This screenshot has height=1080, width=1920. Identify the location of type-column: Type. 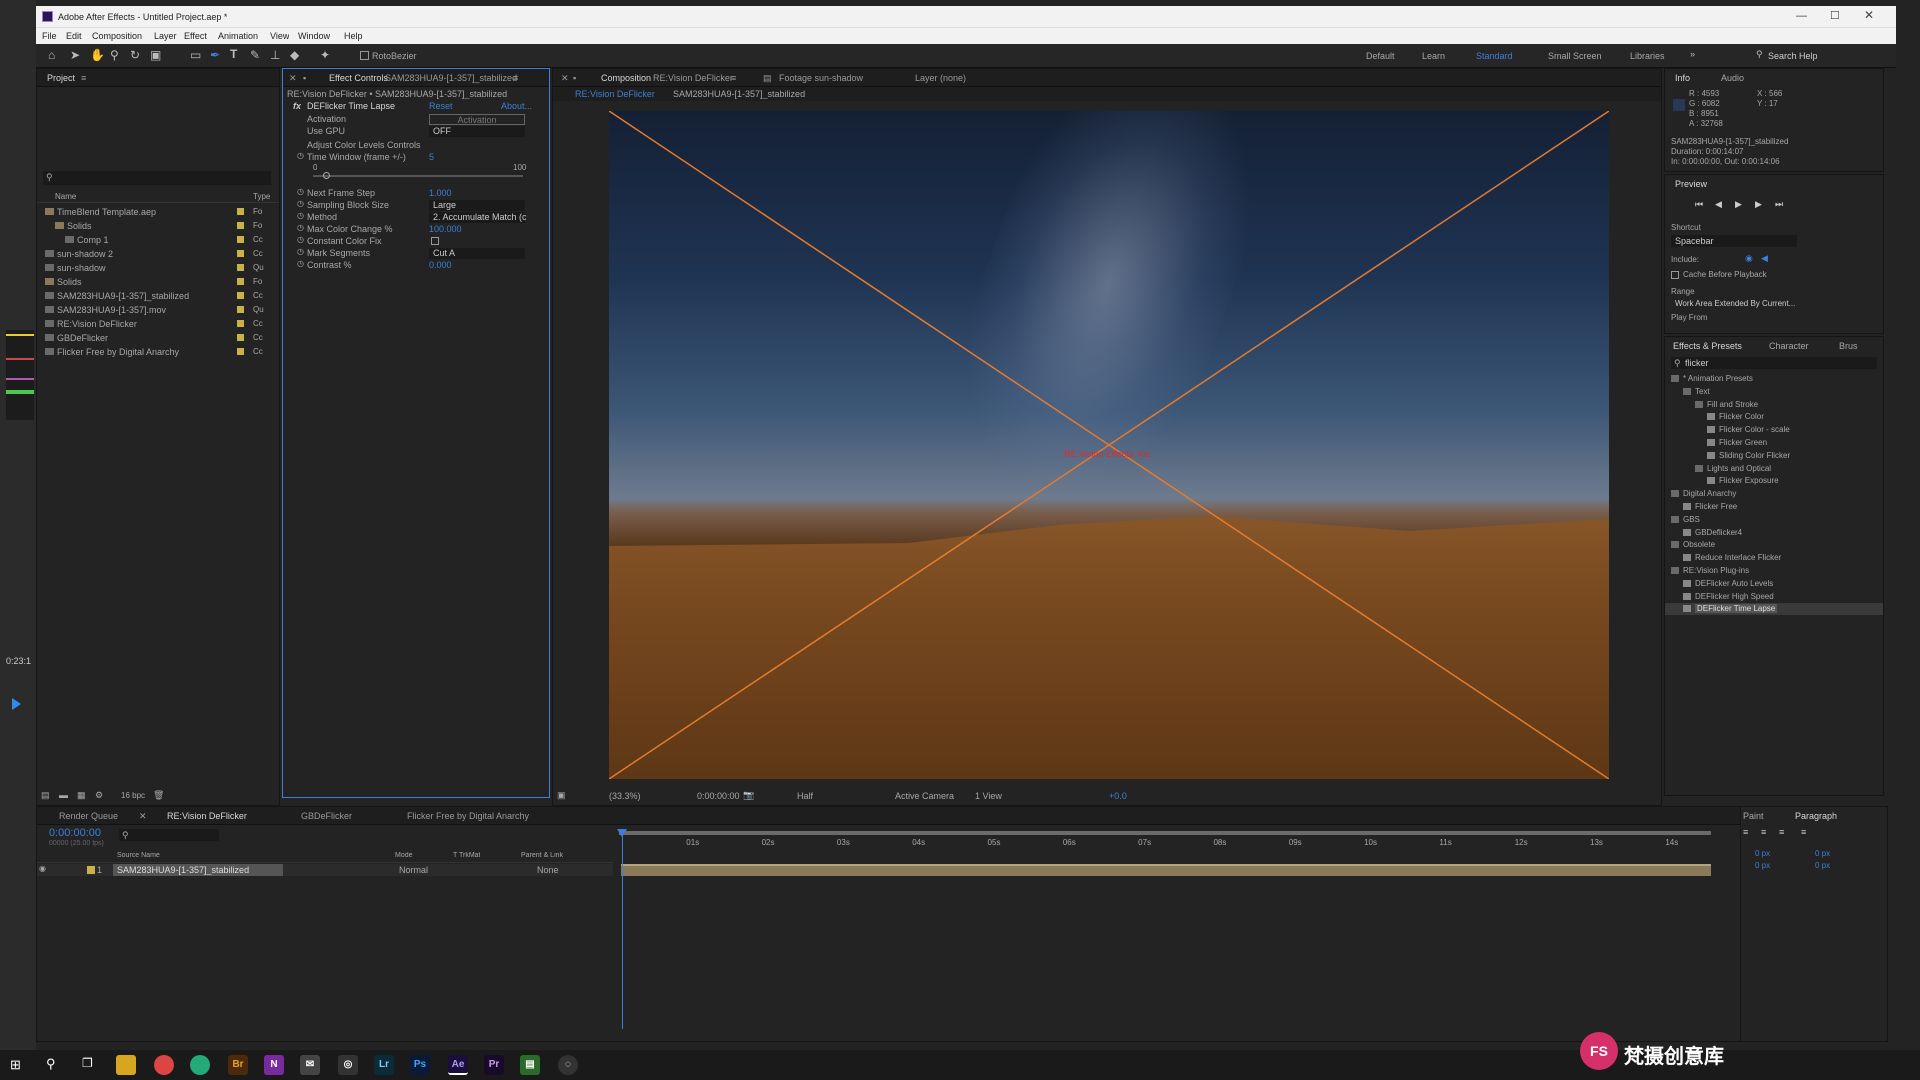
(261, 196).